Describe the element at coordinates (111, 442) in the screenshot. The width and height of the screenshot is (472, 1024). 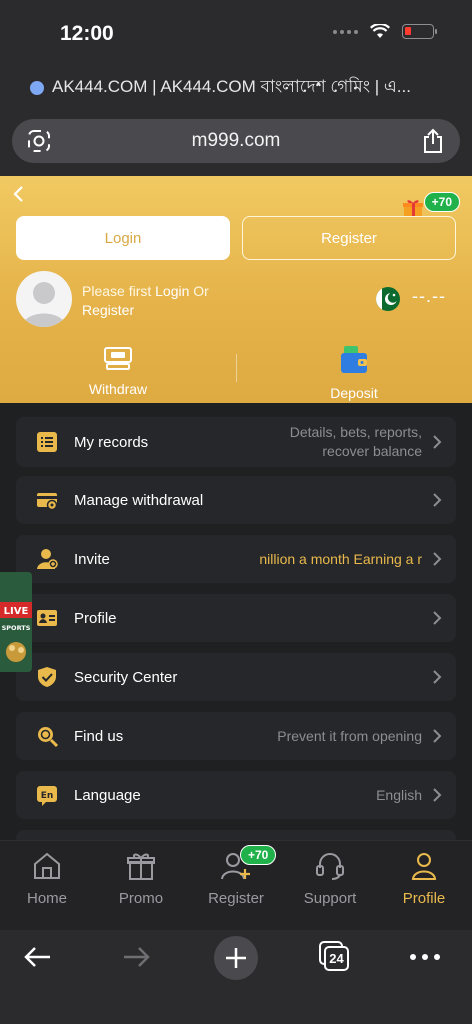
I see `menu-item-label: My records` at that location.